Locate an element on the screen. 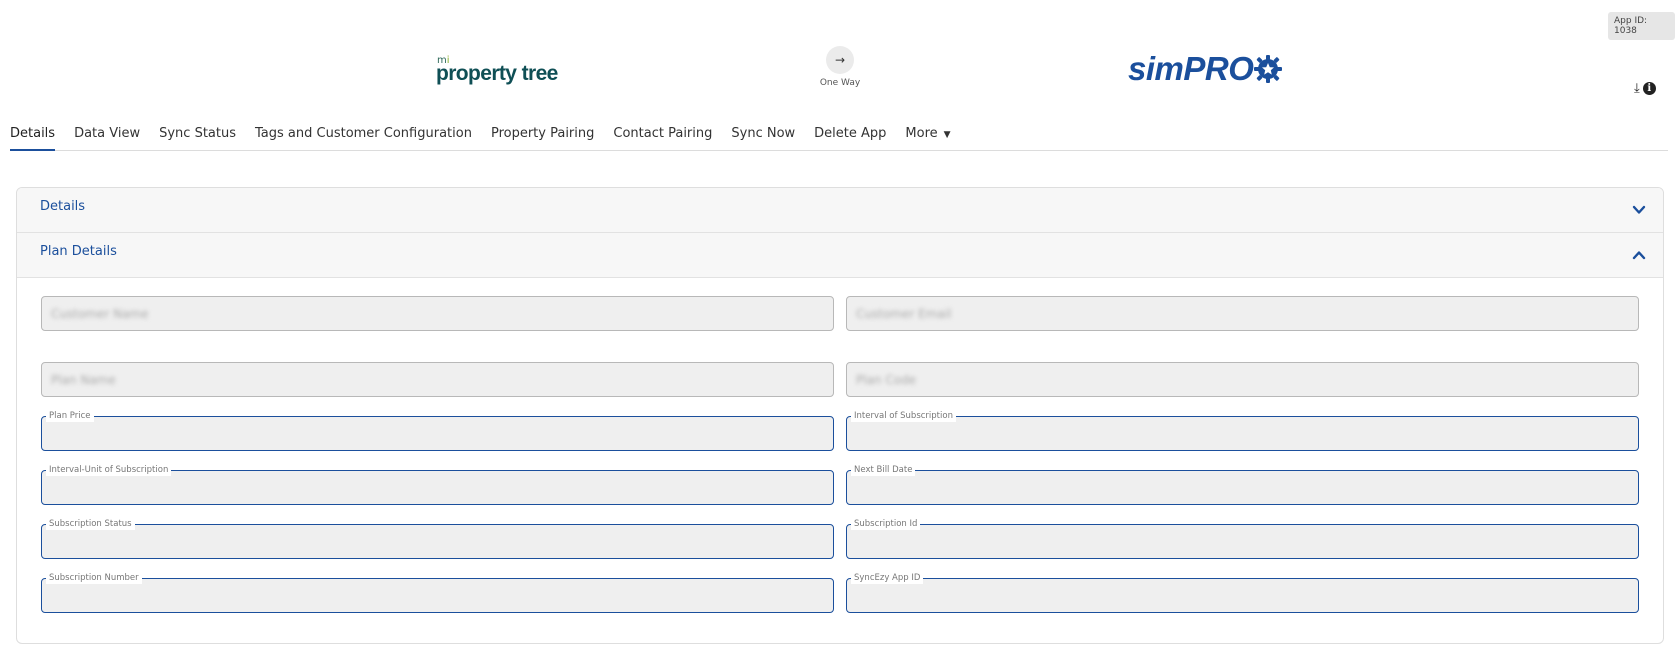 The height and width of the screenshot is (660, 1675). tab-tags-and-customer-configuration: Tags and Customer Configuration is located at coordinates (363, 135).